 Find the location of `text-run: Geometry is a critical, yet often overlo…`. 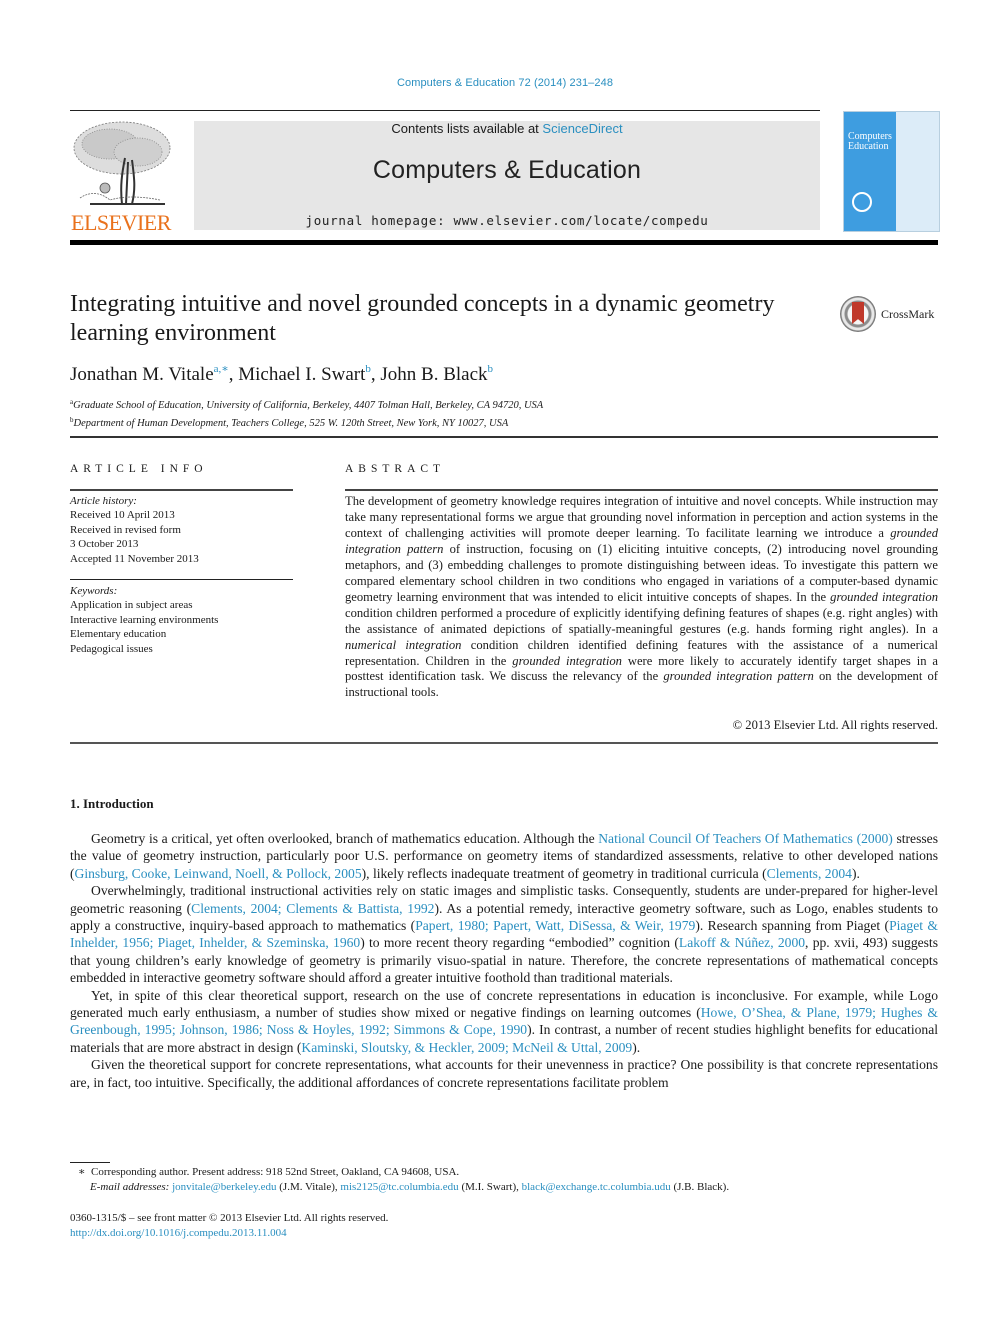

text-run: Geometry is a critical, yet often overlo… is located at coordinates (345, 838).